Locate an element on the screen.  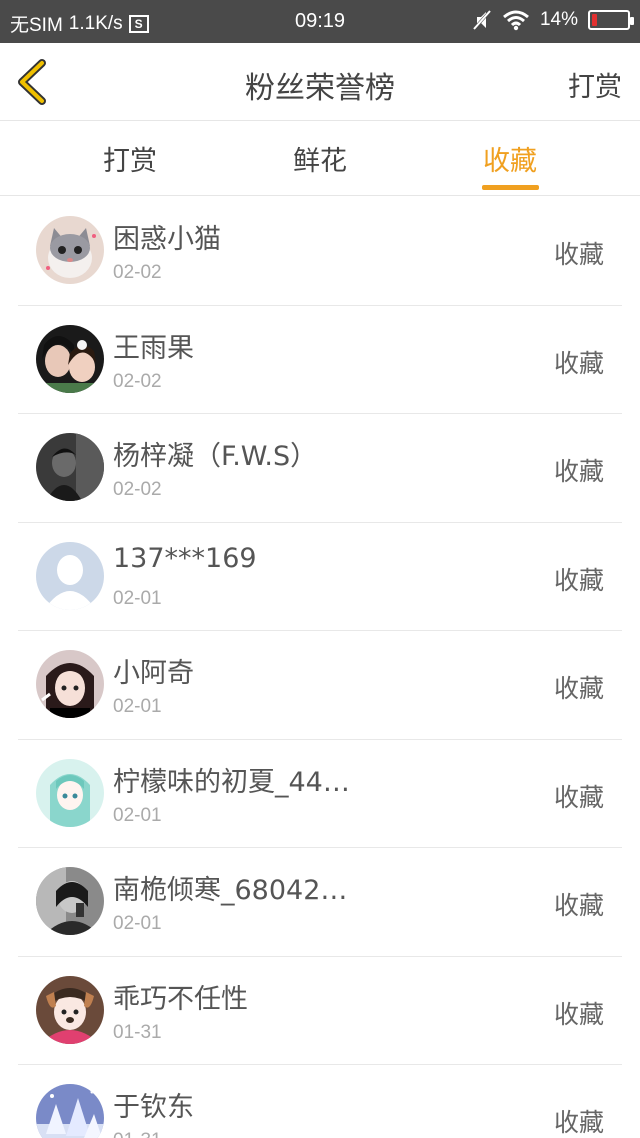
fan-name: 困惑小猫 is located at coordinates (167, 236).